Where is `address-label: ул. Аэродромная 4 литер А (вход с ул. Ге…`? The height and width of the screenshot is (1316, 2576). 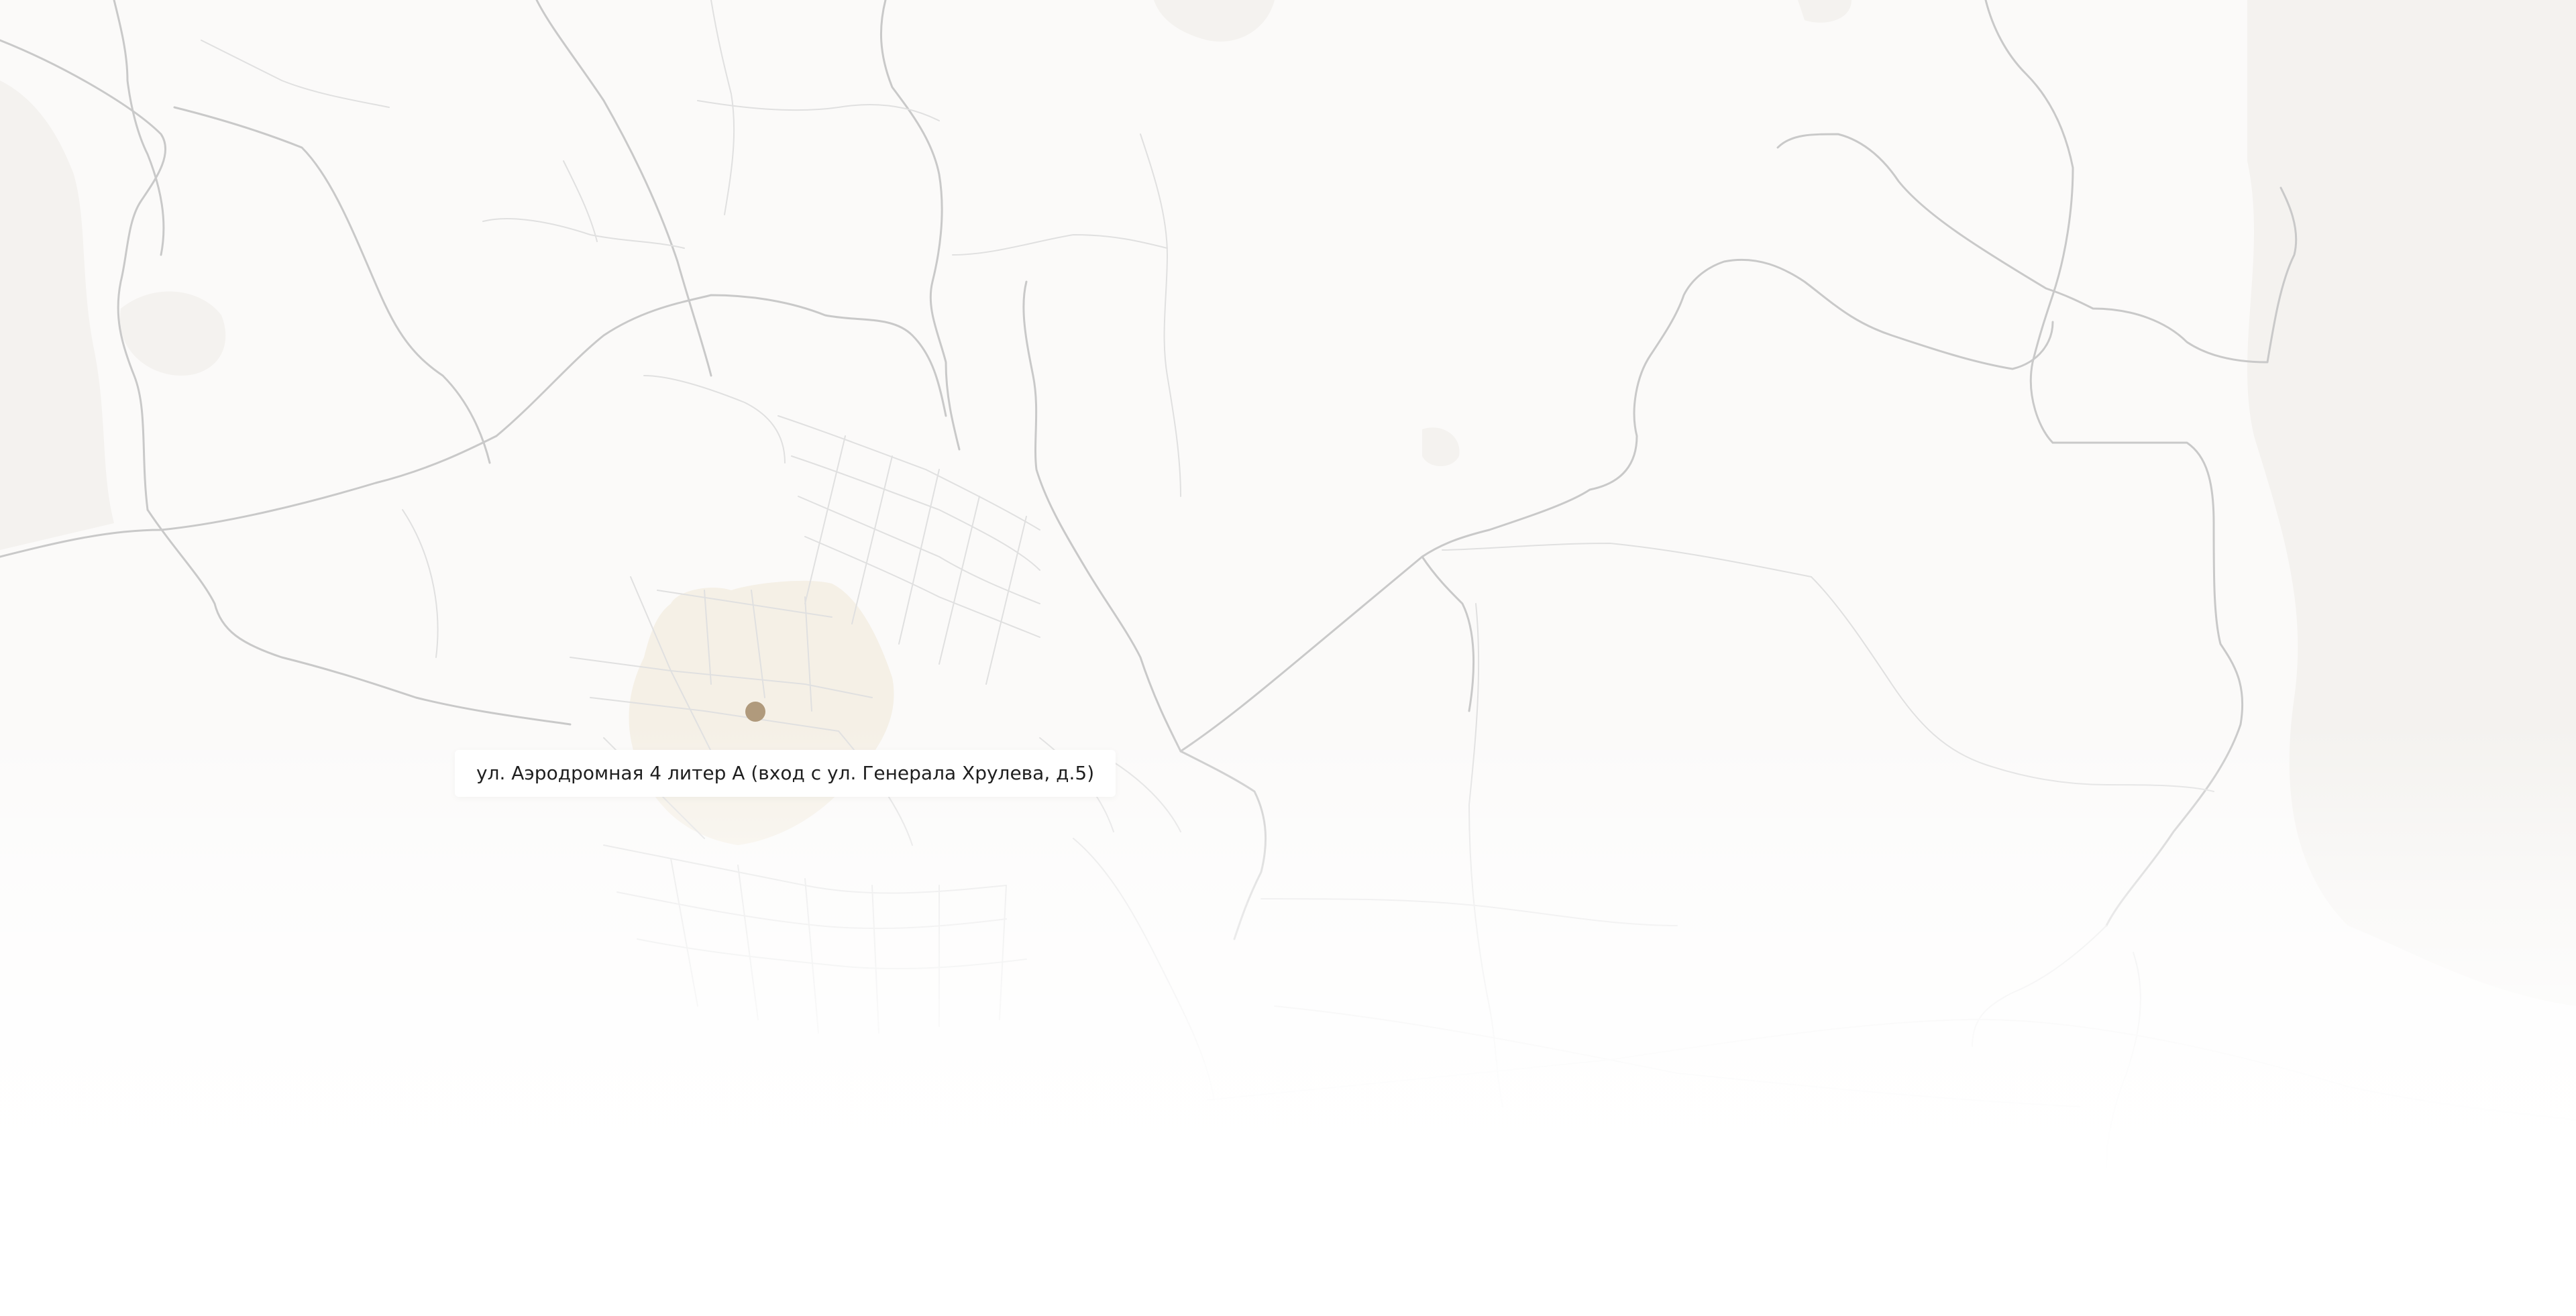 address-label: ул. Аэродромная 4 литер А (вход с ул. Ге… is located at coordinates (785, 773).